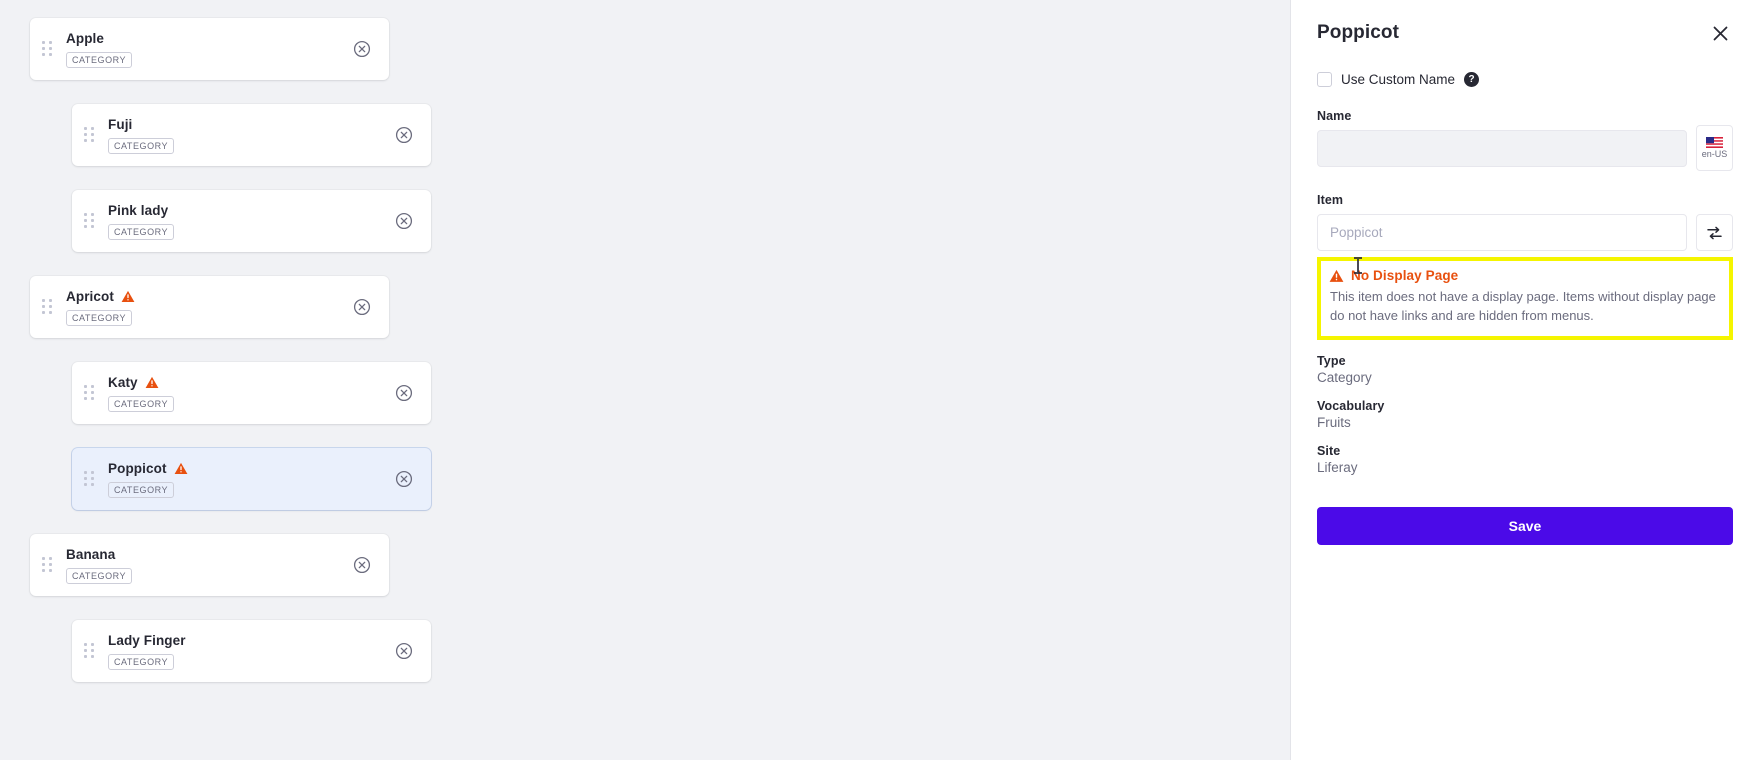 The height and width of the screenshot is (760, 1759). I want to click on category-card: Lady Finger CATEGORY, so click(251, 651).